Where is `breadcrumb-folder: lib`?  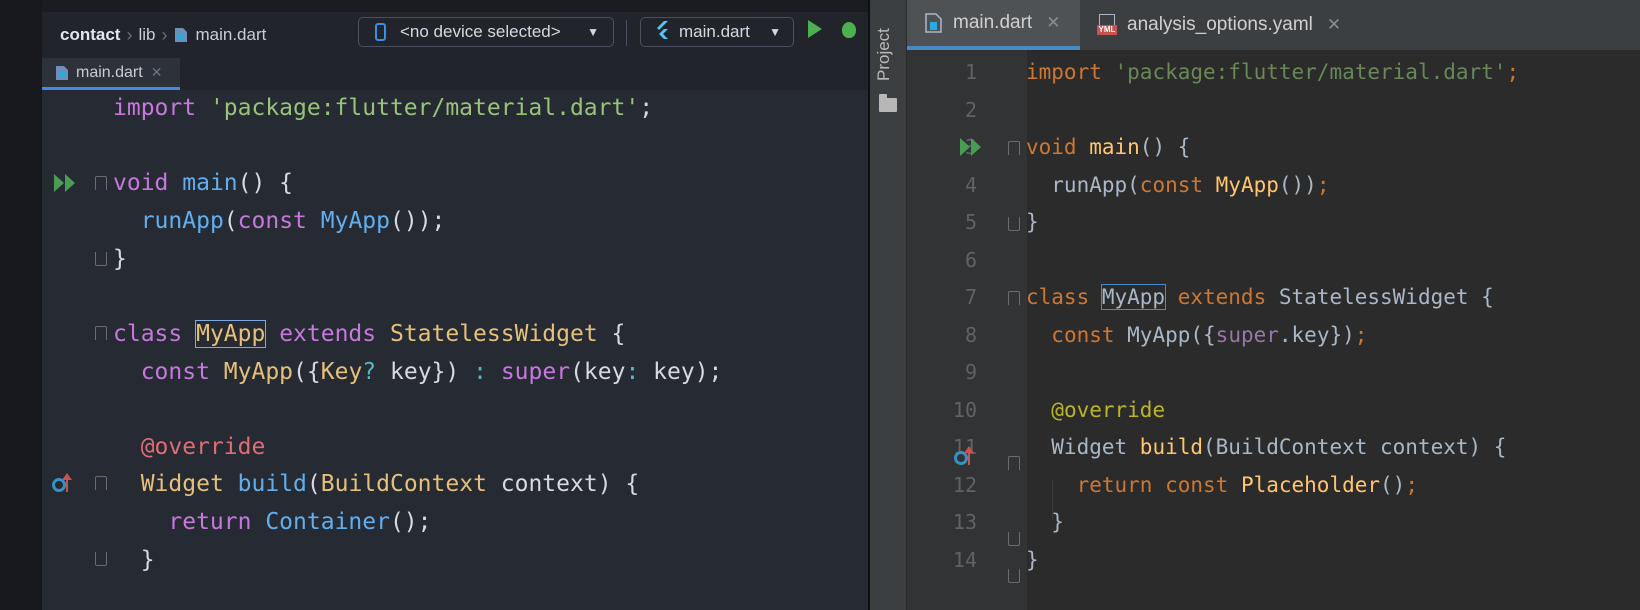 breadcrumb-folder: lib is located at coordinates (146, 35).